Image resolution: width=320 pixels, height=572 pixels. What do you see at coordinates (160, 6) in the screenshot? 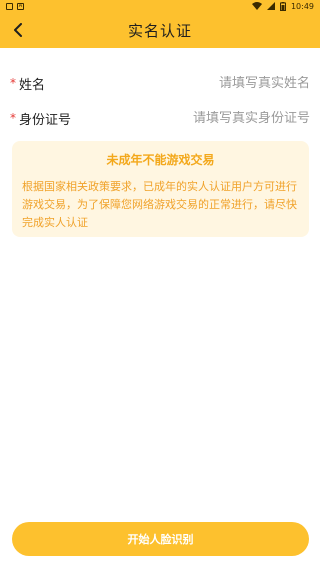
I see `status-bar: A 10:49` at bounding box center [160, 6].